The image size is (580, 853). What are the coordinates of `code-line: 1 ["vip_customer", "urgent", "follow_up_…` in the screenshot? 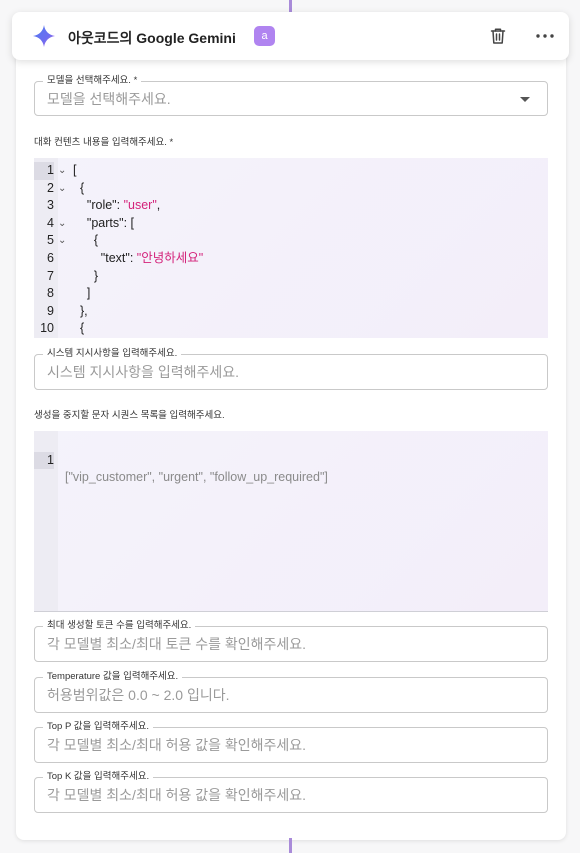 It's located at (291, 459).